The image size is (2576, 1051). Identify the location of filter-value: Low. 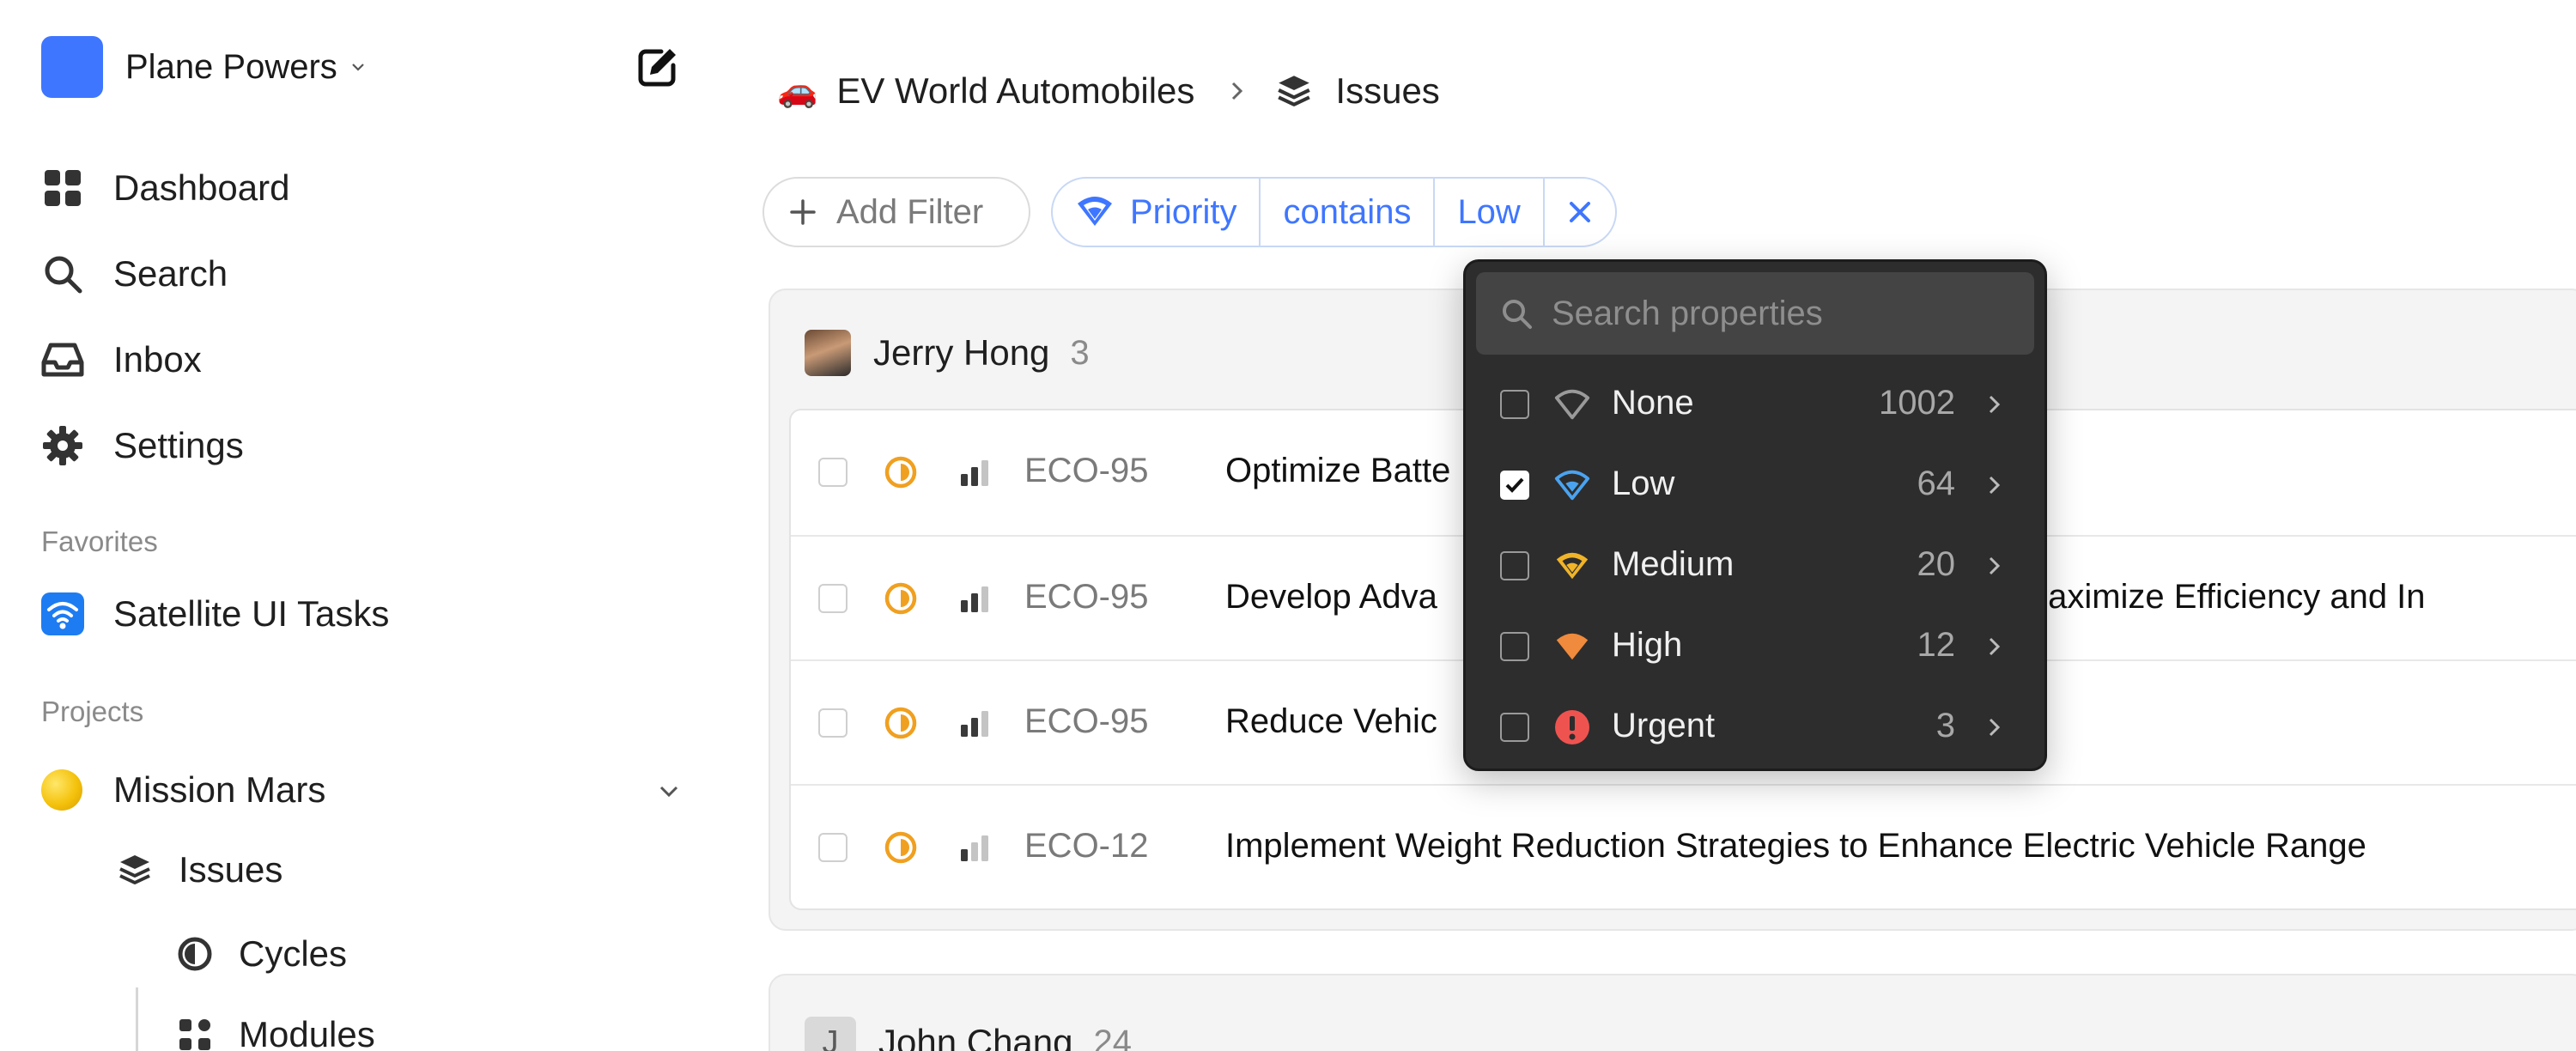
(1488, 212).